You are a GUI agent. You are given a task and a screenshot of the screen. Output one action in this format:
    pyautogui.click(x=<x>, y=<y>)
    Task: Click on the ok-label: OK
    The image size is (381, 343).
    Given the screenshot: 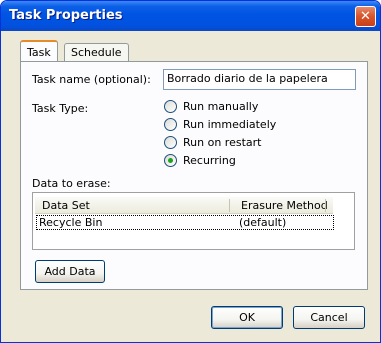 What is the action you would take?
    pyautogui.click(x=247, y=317)
    